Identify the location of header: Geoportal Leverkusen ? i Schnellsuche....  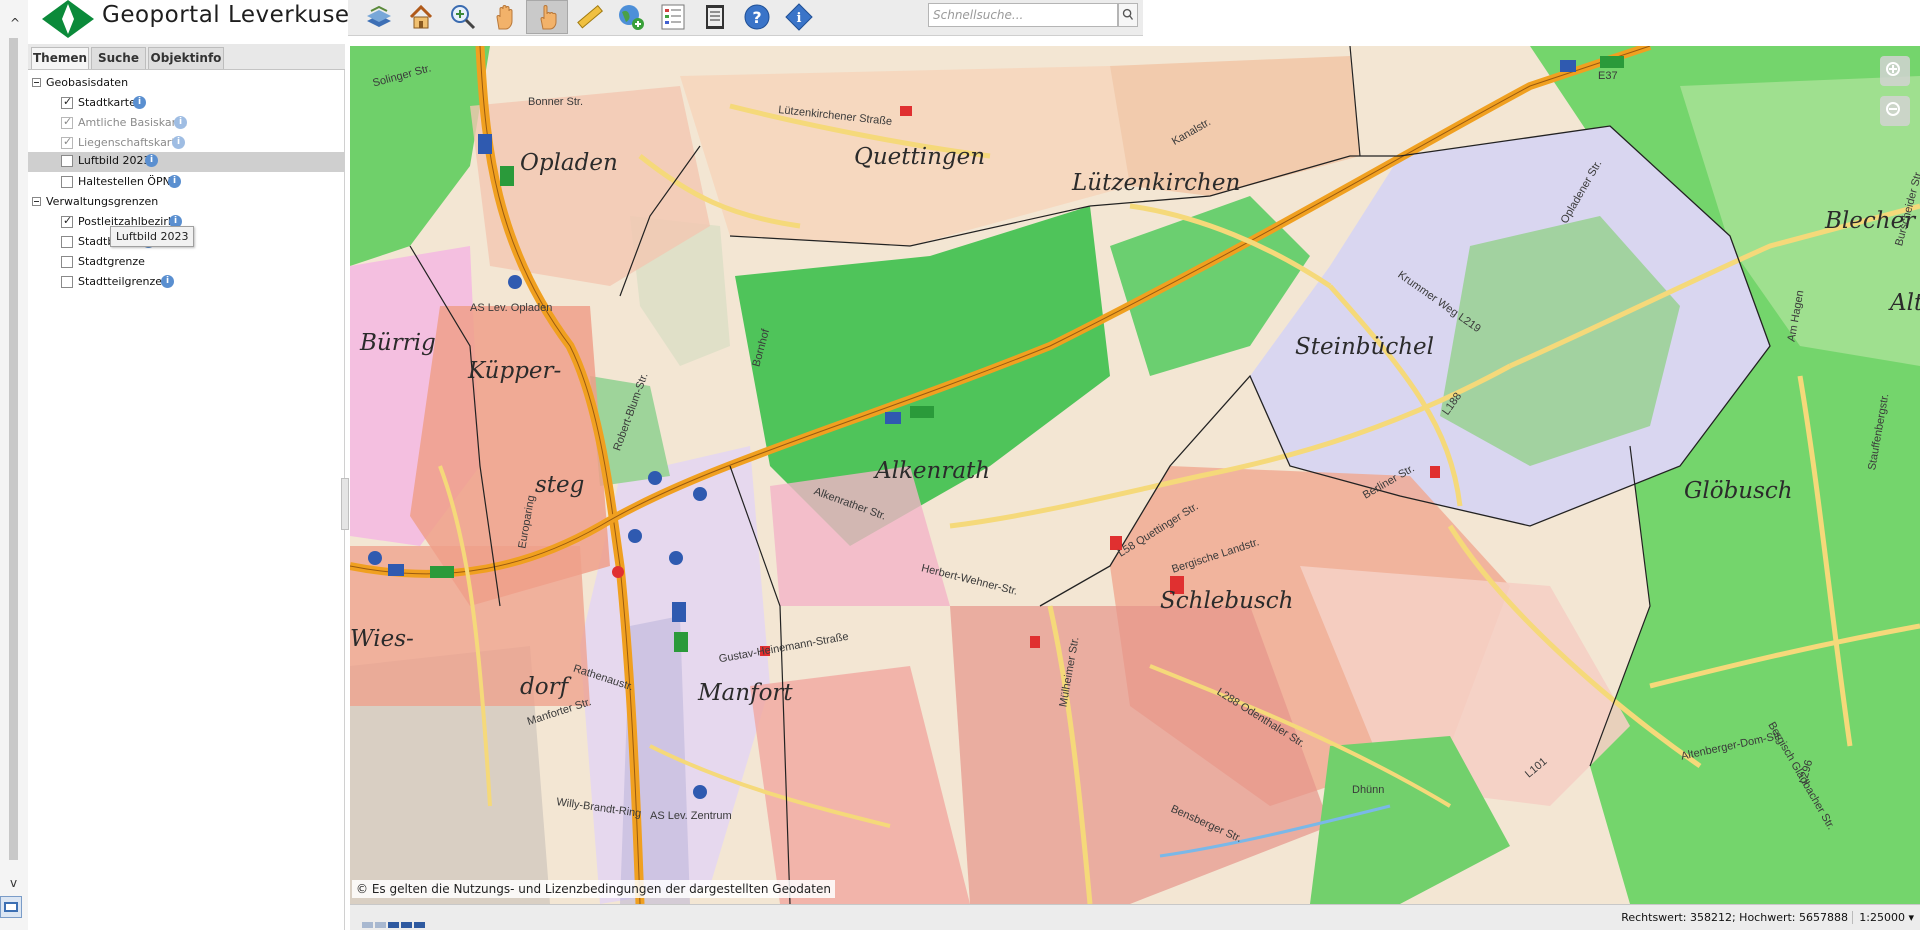
(974, 22).